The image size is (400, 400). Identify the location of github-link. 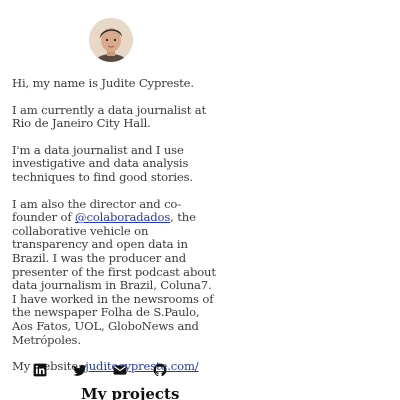
(160, 370).